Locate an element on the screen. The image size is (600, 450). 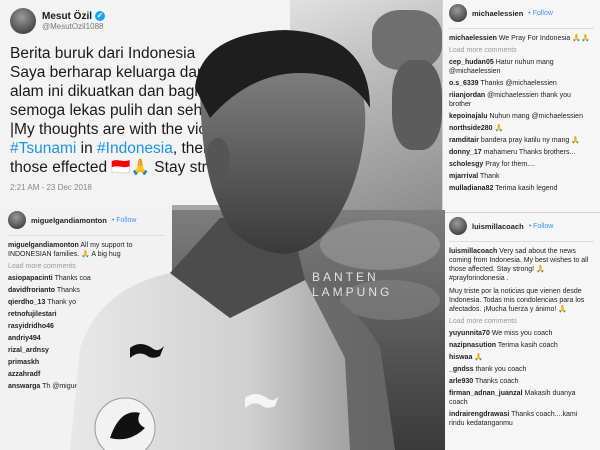
comment-text: We miss you coach is located at coordinates (522, 333).